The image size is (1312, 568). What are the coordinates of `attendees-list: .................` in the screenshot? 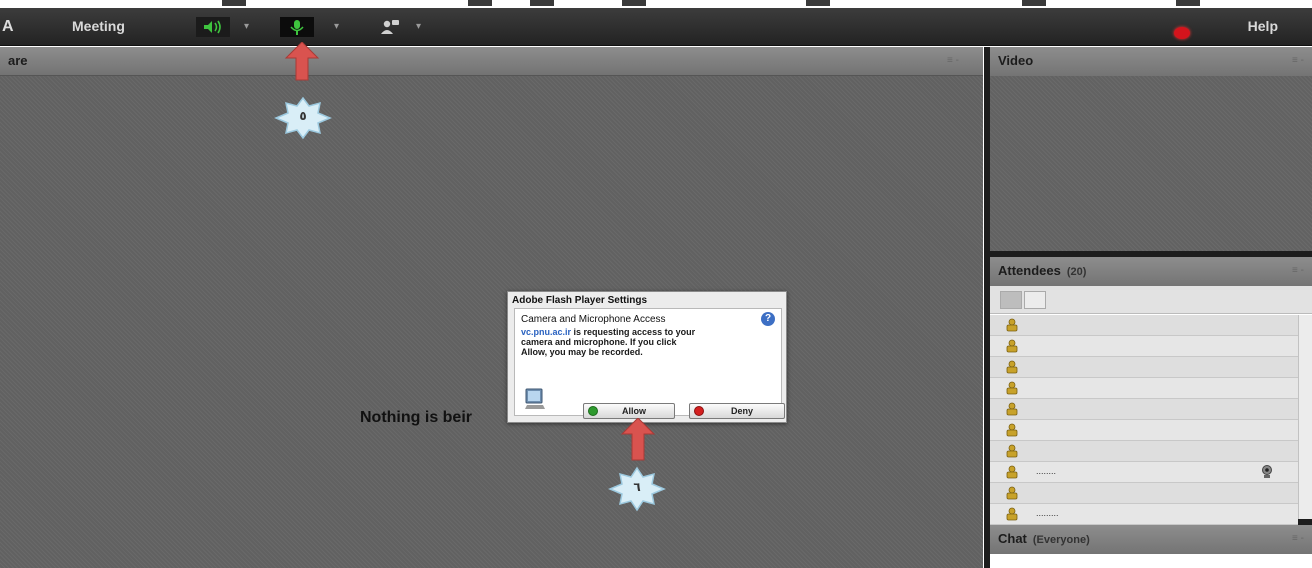 It's located at (1144, 420).